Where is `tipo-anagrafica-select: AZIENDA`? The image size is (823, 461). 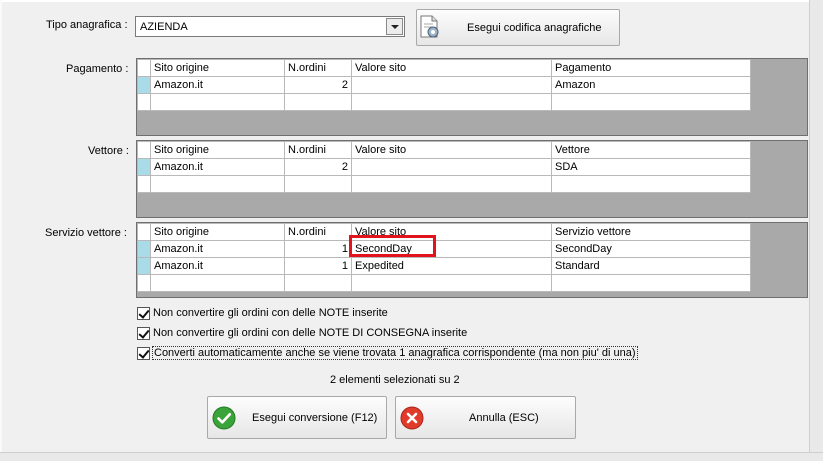
tipo-anagrafica-select: AZIENDA is located at coordinates (270, 26).